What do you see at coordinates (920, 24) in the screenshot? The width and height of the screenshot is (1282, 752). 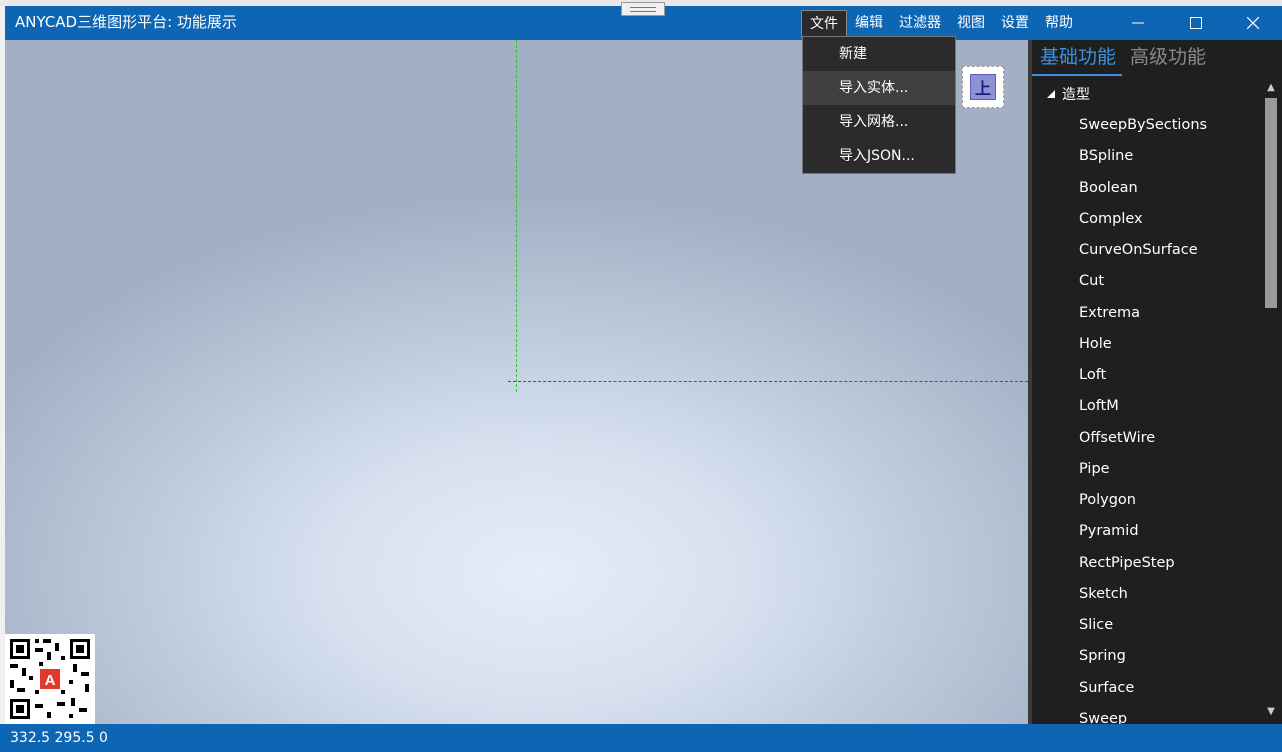 I see `menu-filter: 过滤器` at bounding box center [920, 24].